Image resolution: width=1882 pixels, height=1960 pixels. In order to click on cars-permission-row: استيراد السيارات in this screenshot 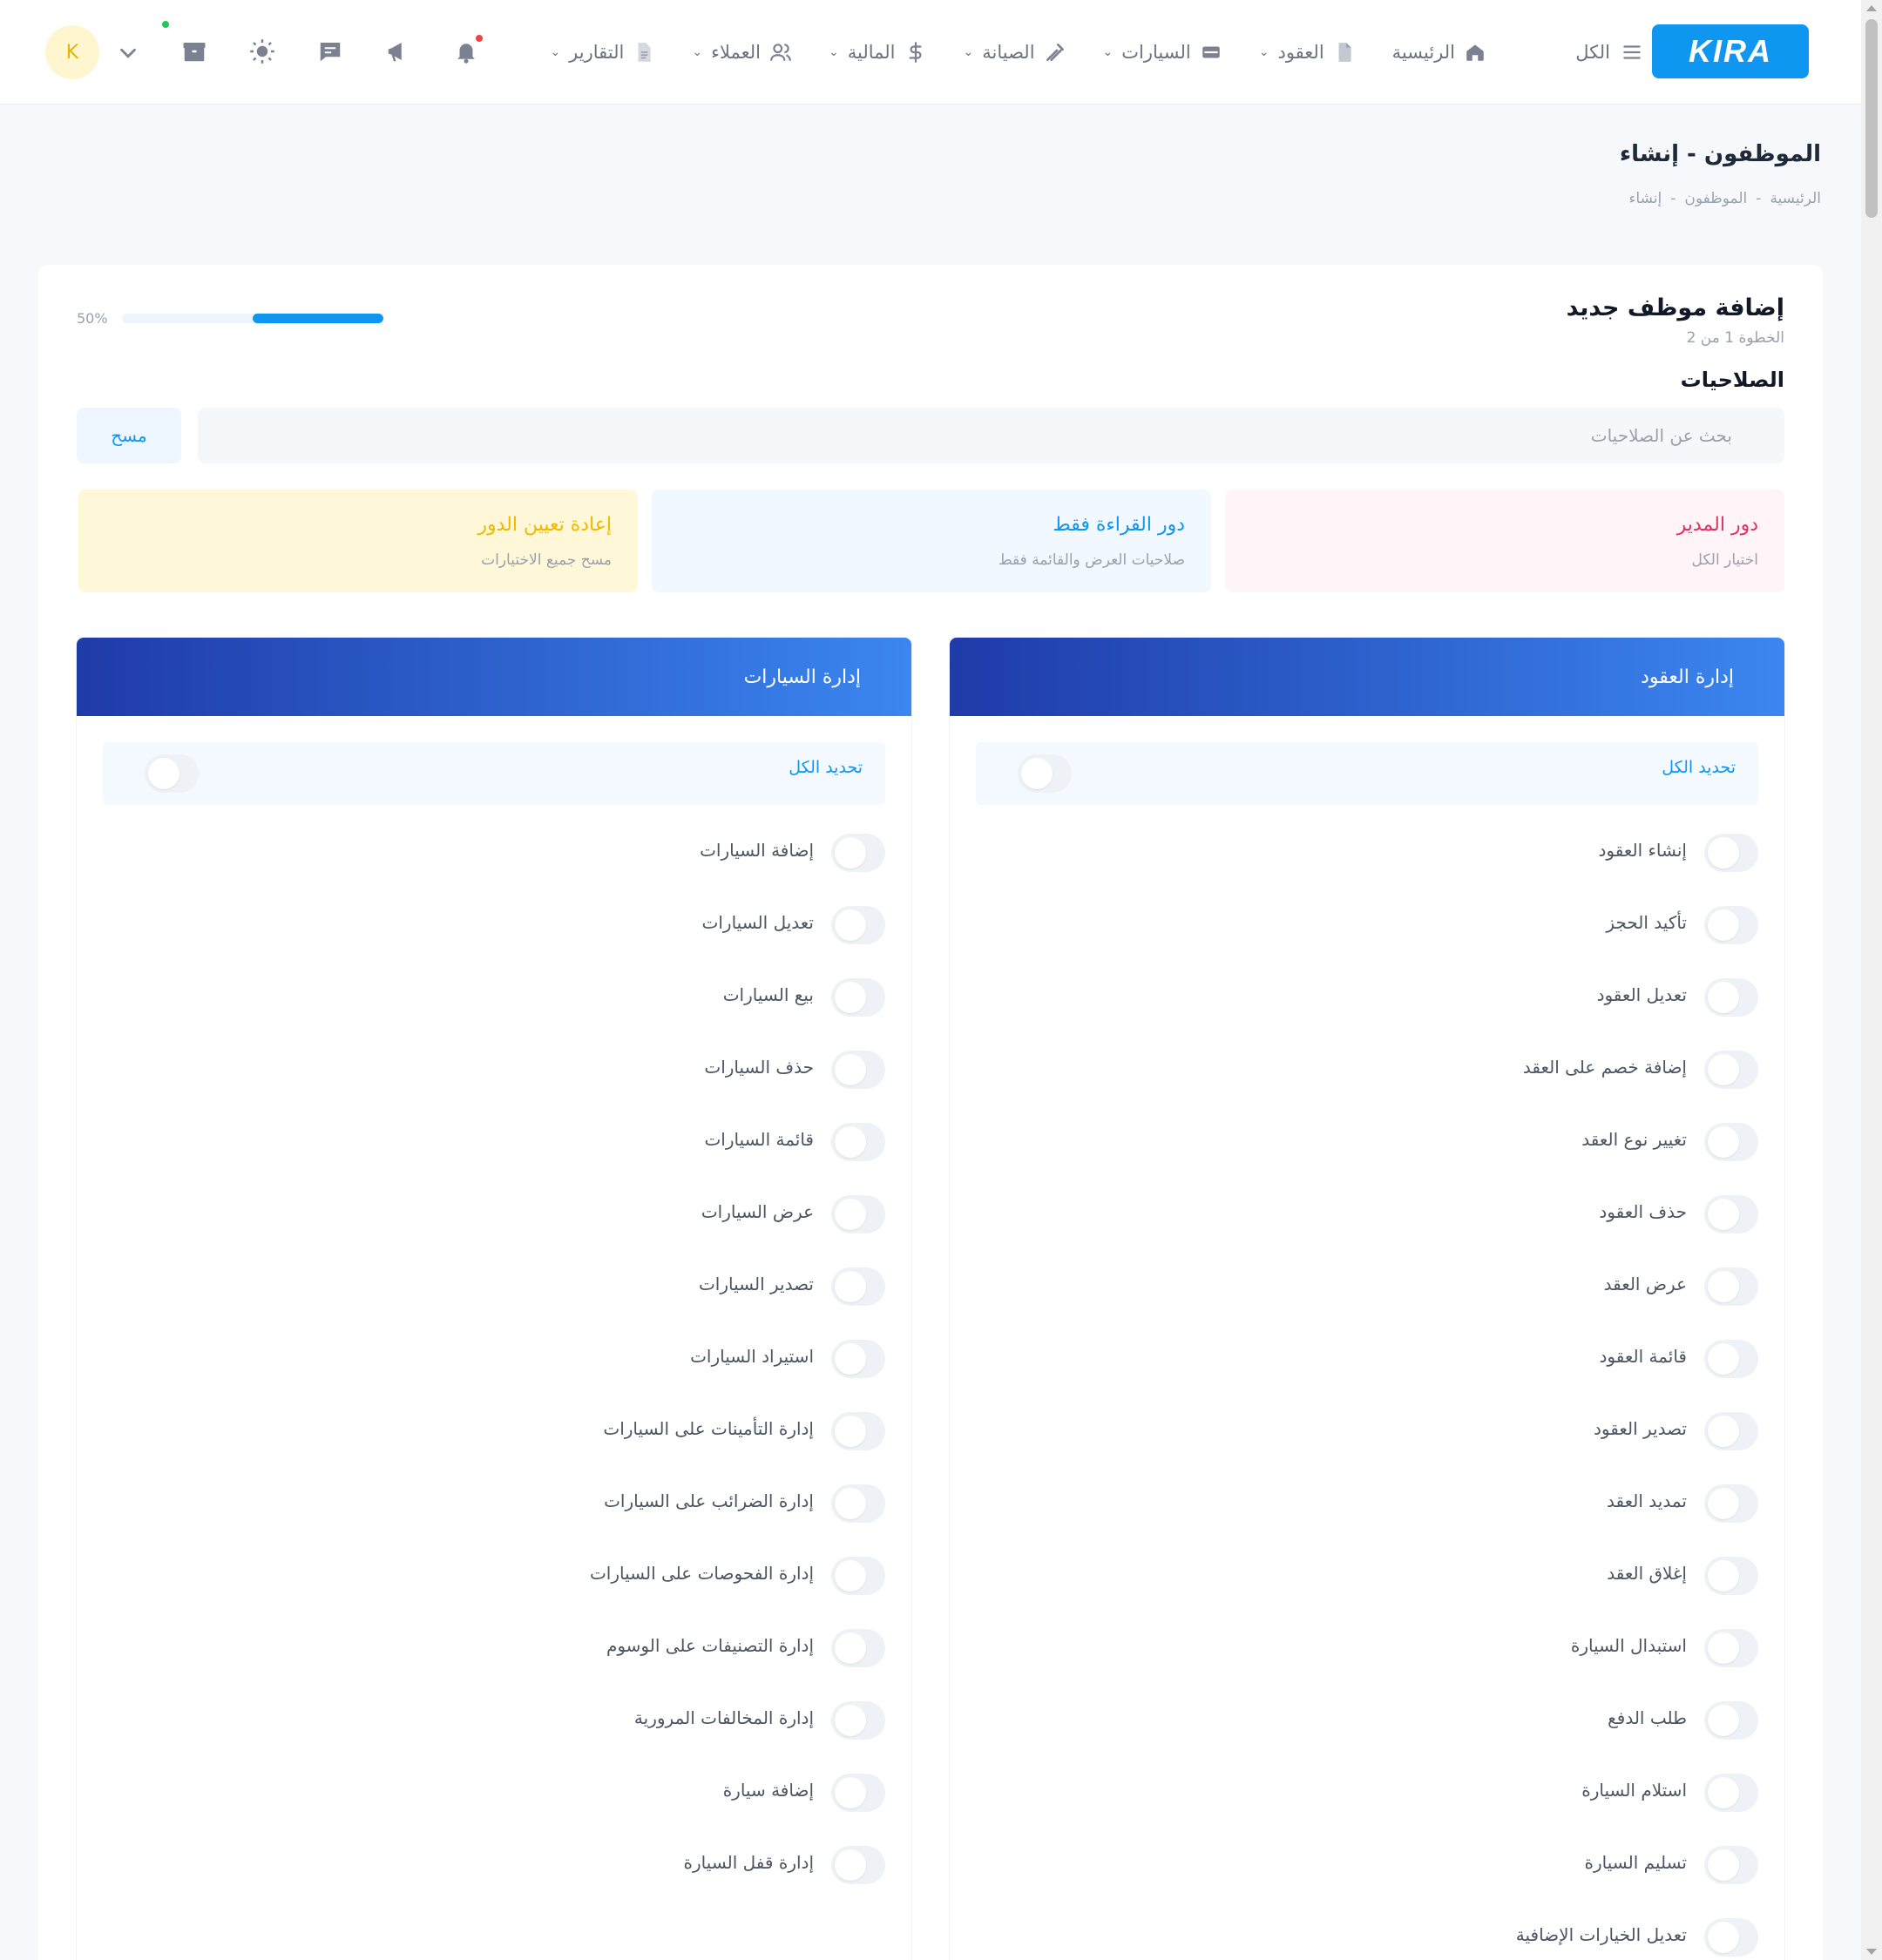, I will do `click(493, 1359)`.